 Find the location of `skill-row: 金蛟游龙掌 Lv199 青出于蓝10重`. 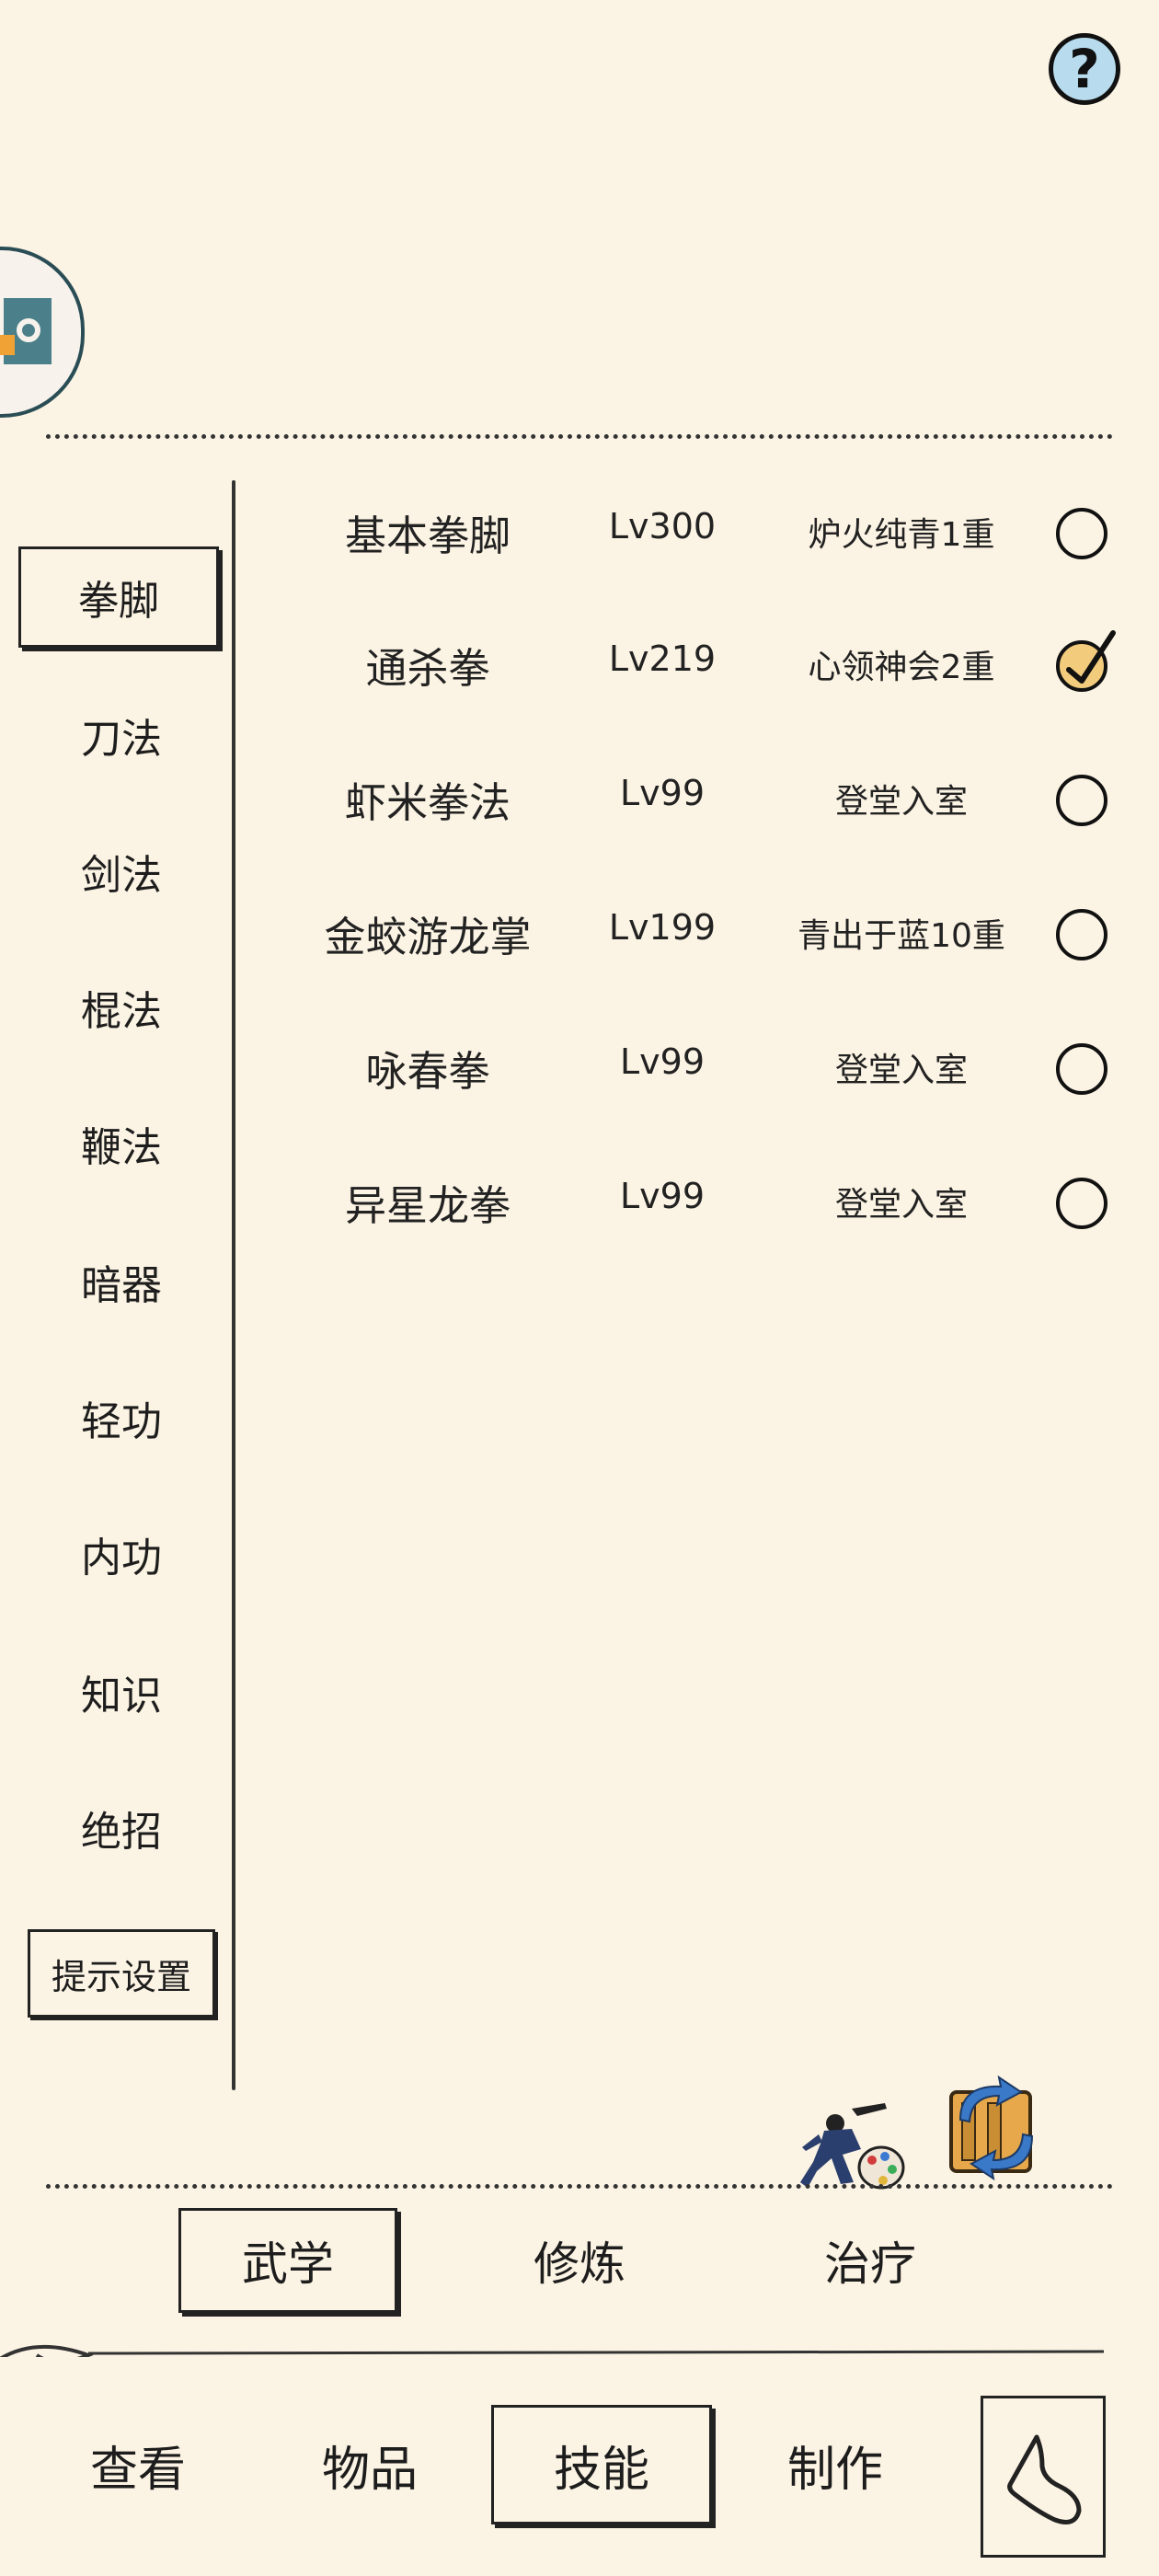

skill-row: 金蛟游龙掌 Lv199 青出于蓝10重 is located at coordinates (699, 928).